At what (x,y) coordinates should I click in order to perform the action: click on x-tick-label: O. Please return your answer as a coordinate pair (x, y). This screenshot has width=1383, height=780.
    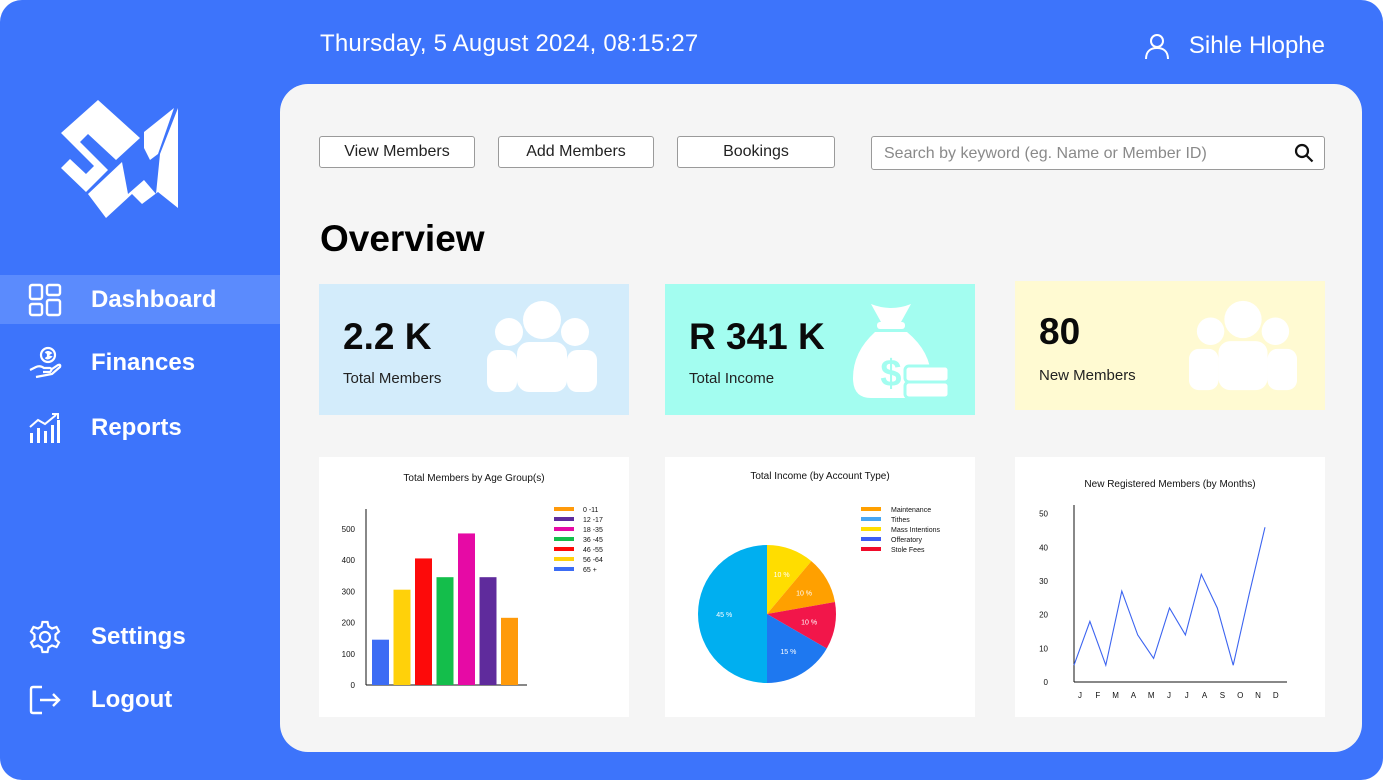
    Looking at the image, I should click on (1240, 695).